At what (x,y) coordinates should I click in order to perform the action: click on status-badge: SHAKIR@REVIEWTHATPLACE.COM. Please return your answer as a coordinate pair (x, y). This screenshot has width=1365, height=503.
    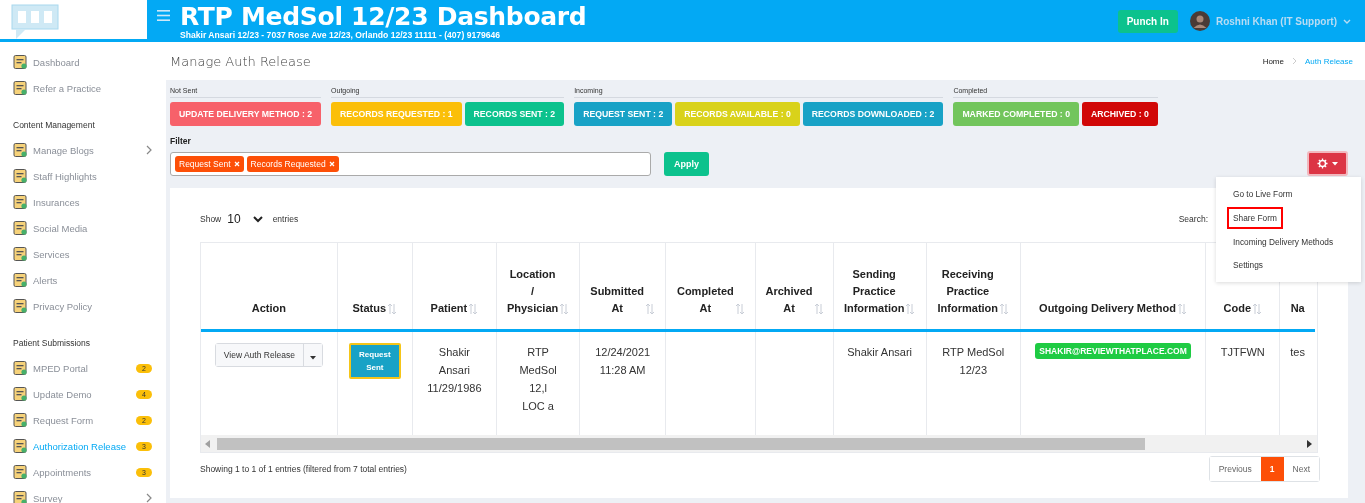
    Looking at the image, I should click on (1113, 351).